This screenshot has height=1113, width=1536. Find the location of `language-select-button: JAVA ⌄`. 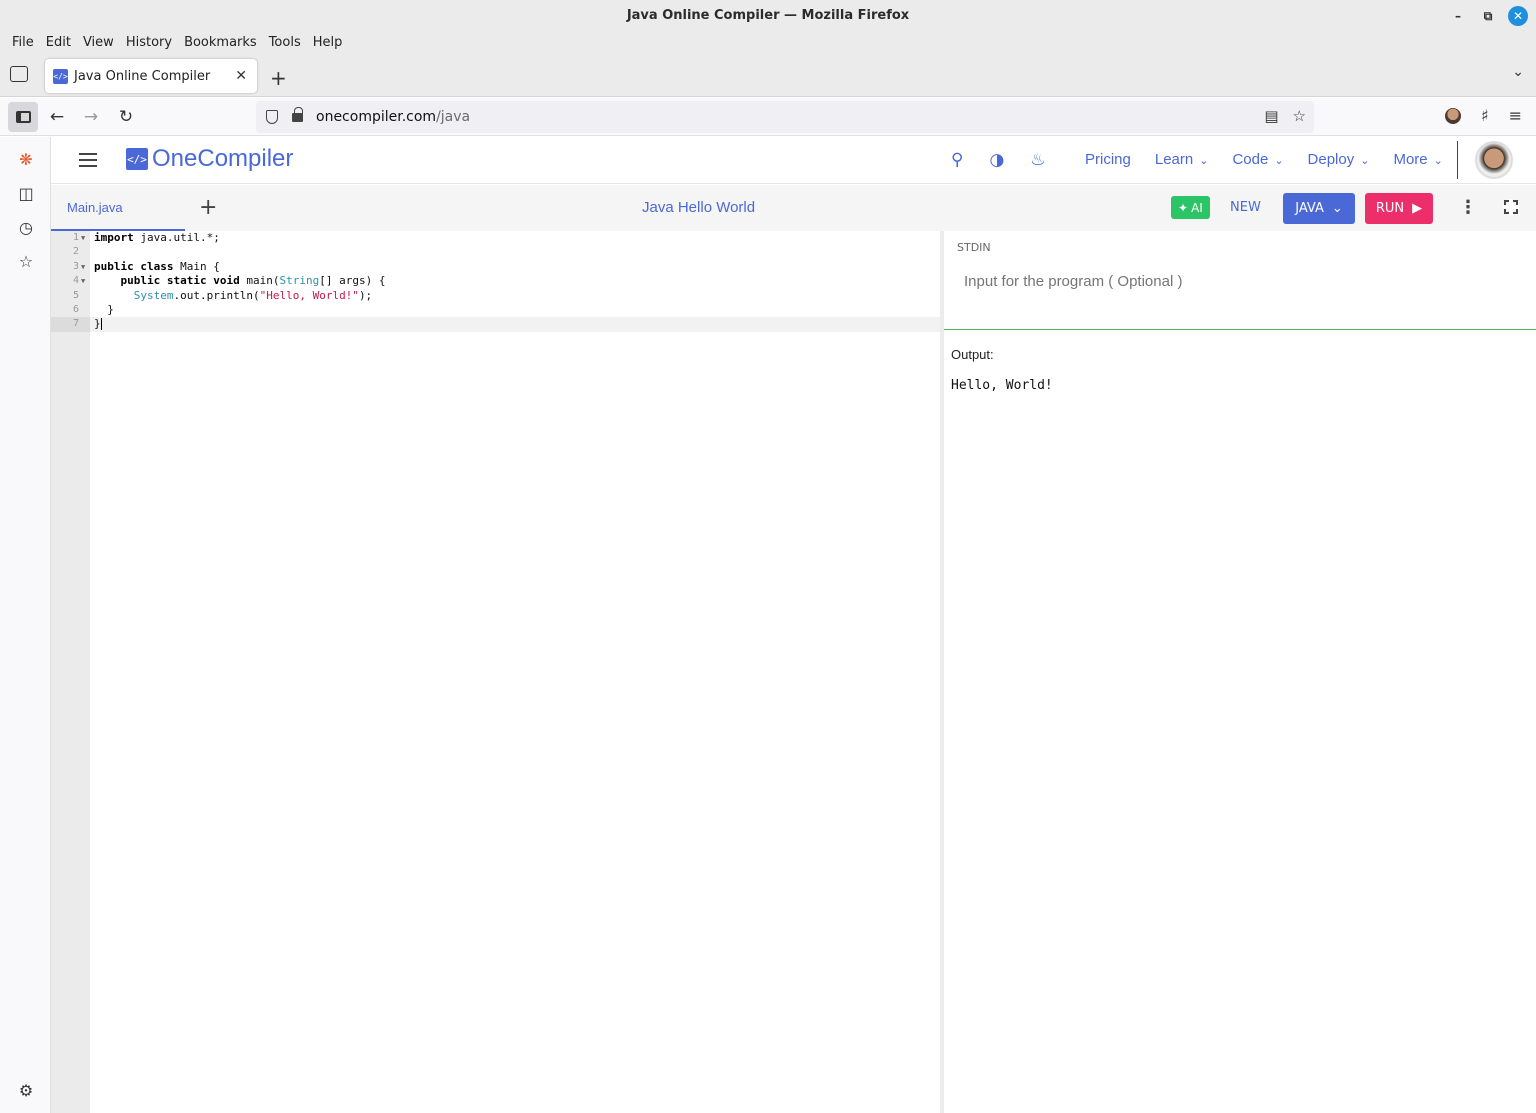

language-select-button: JAVA ⌄ is located at coordinates (1319, 208).